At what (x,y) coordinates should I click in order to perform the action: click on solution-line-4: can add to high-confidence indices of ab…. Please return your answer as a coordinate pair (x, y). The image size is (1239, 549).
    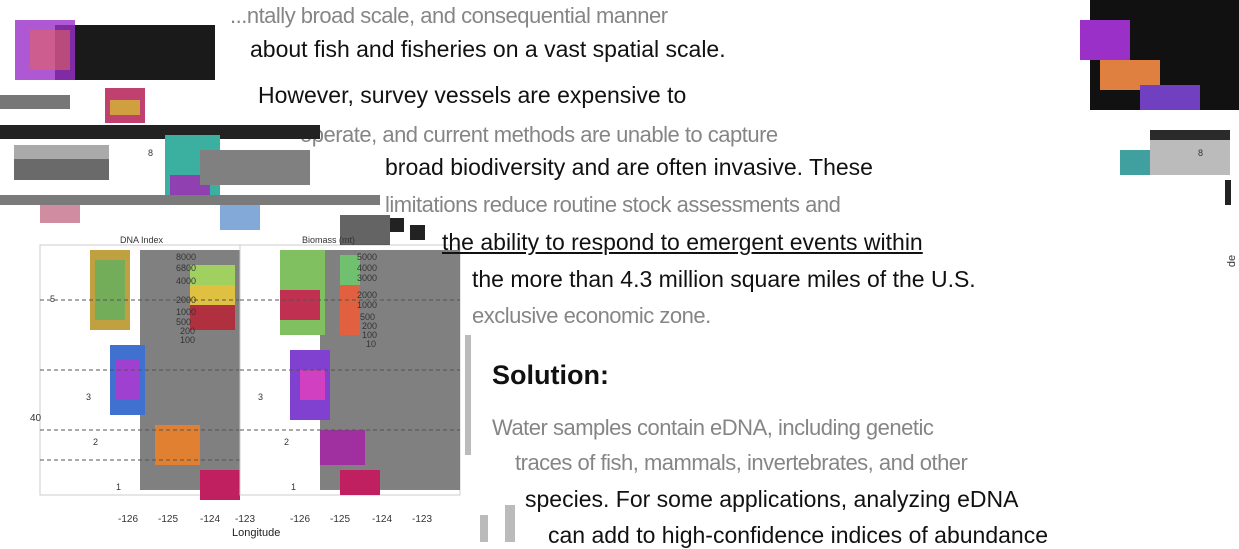
    Looking at the image, I should click on (798, 535).